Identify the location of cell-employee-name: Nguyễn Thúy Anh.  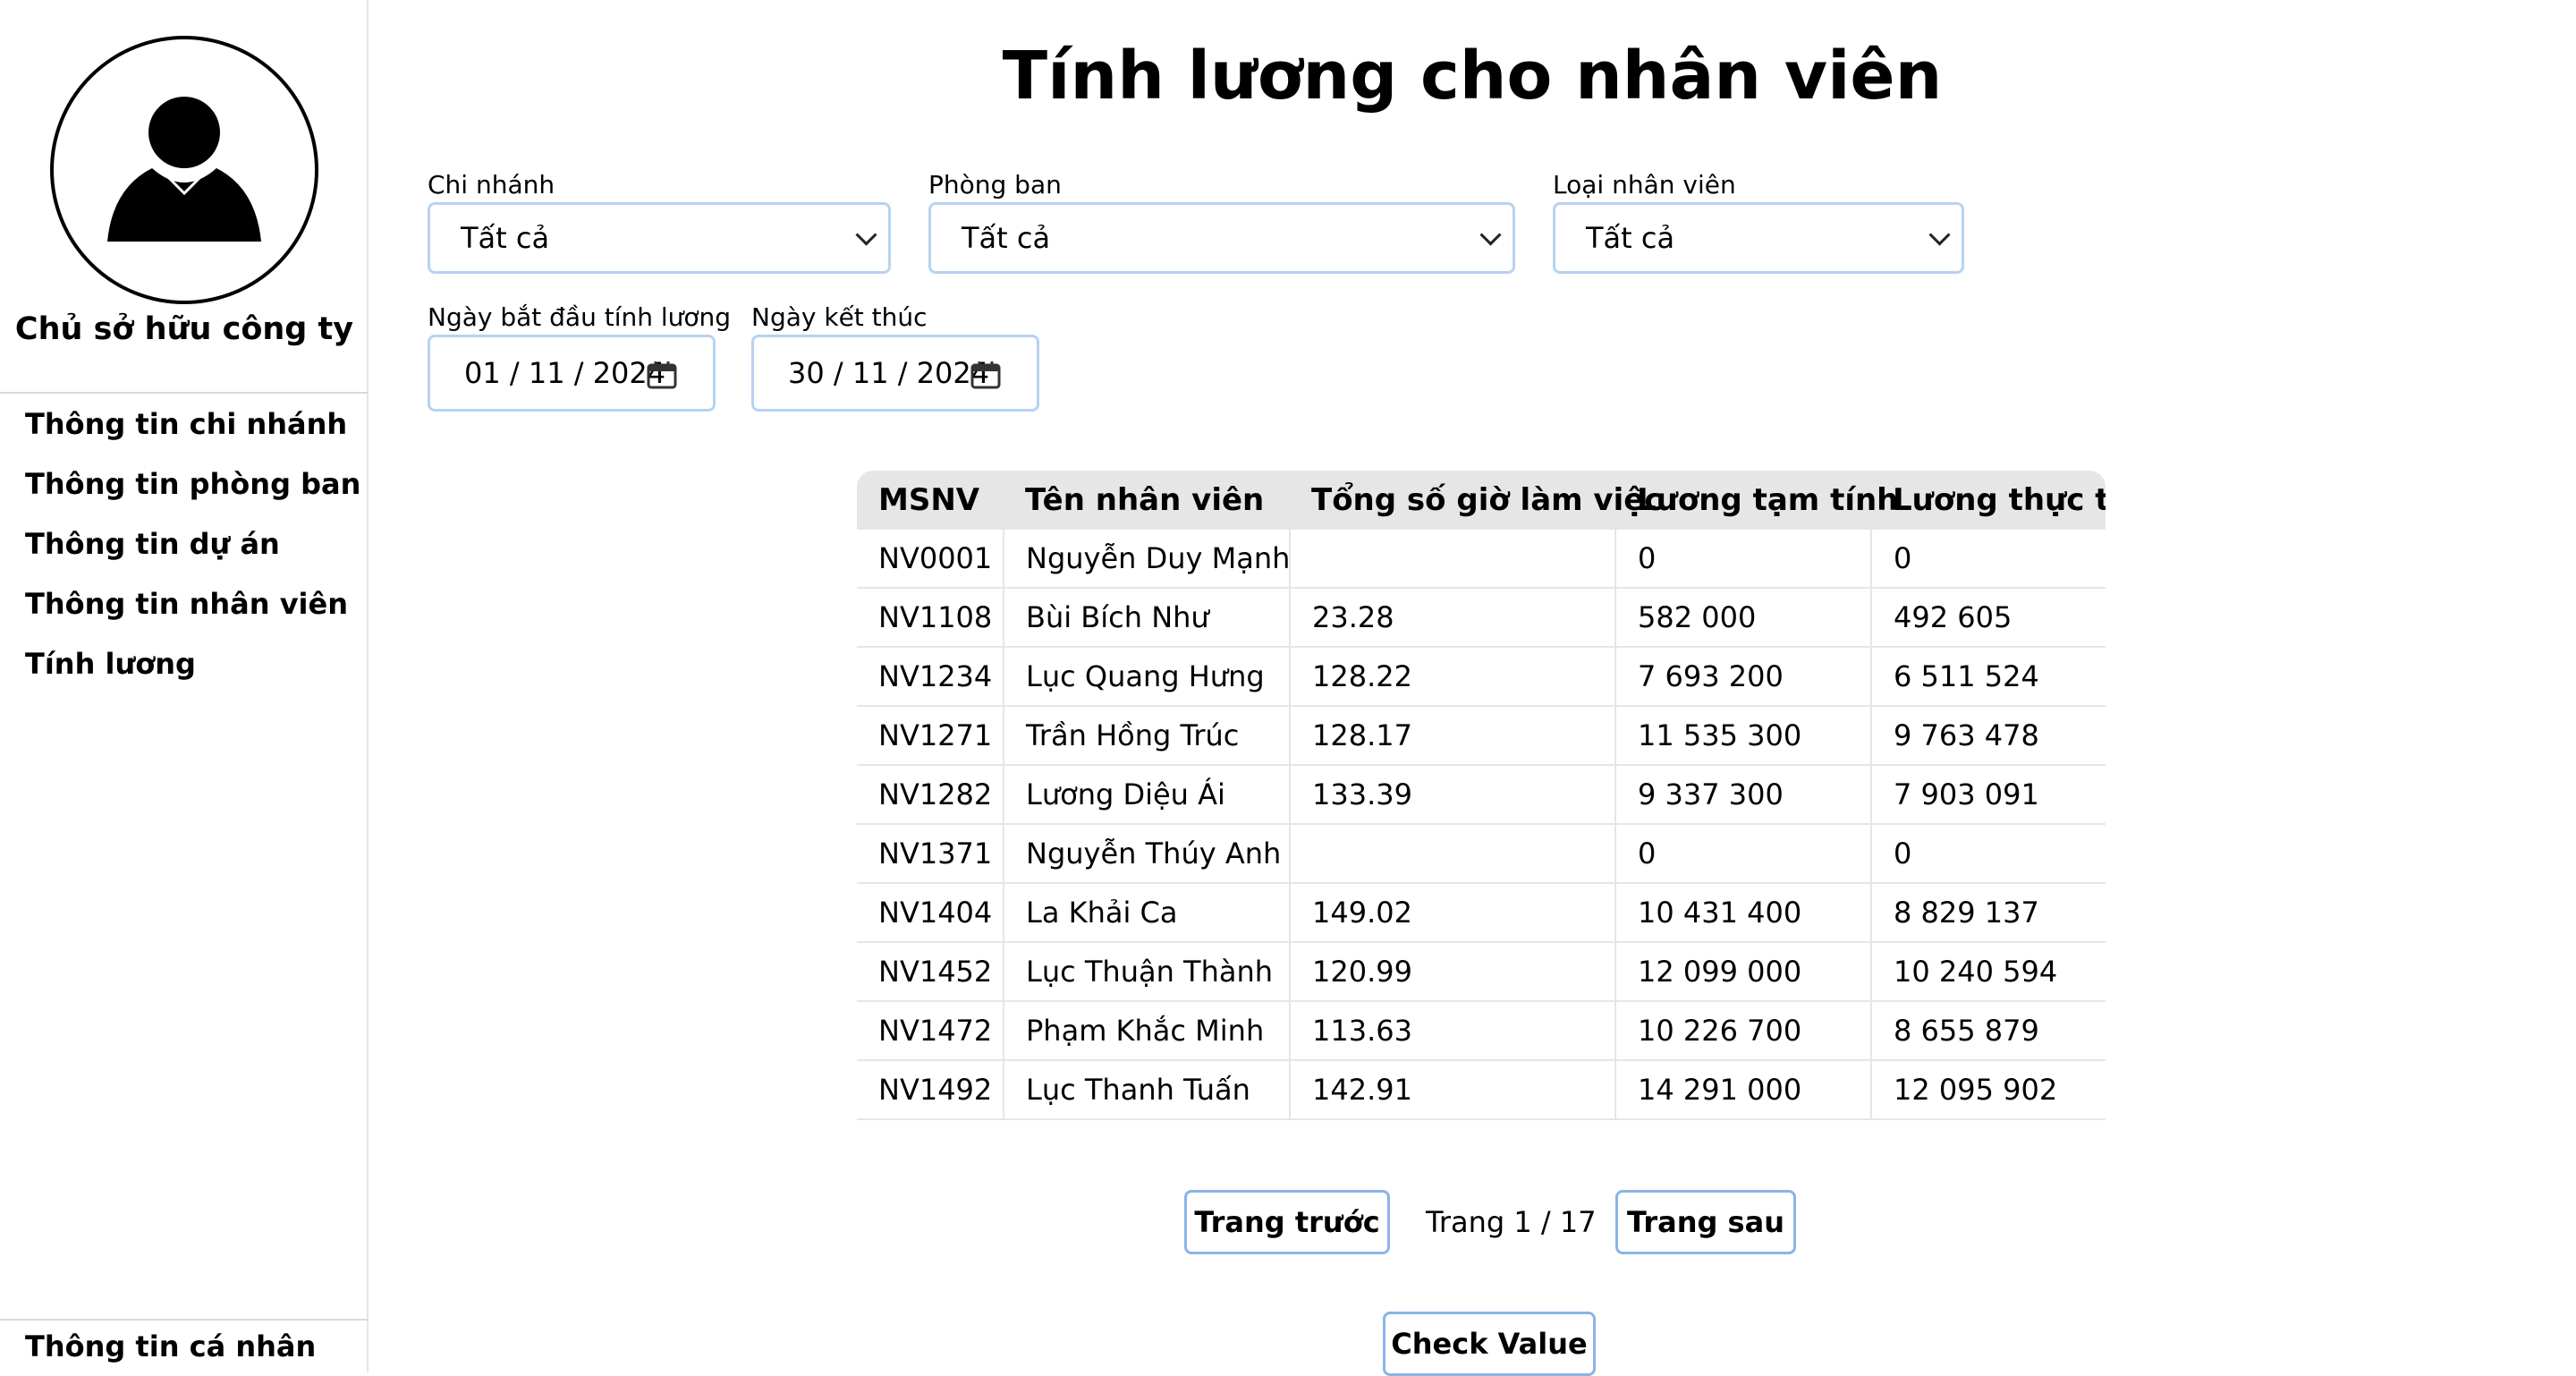
(1147, 854).